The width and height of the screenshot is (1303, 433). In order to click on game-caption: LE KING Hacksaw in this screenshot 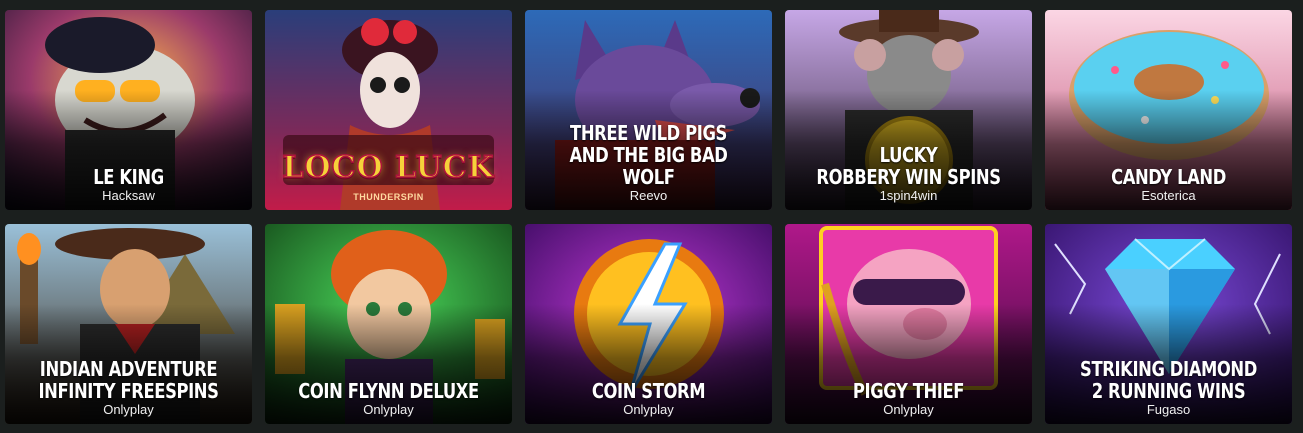, I will do `click(128, 185)`.